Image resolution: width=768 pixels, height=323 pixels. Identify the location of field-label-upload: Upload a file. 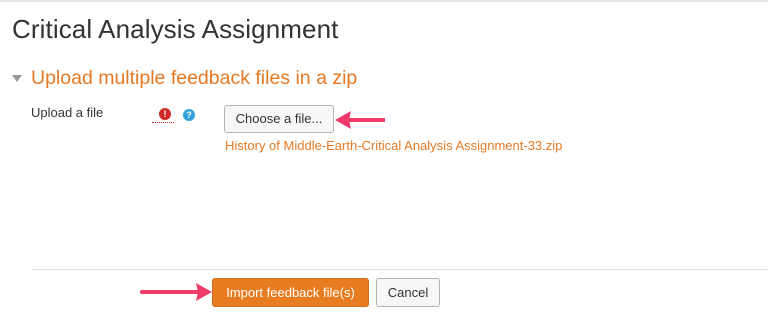
(67, 112).